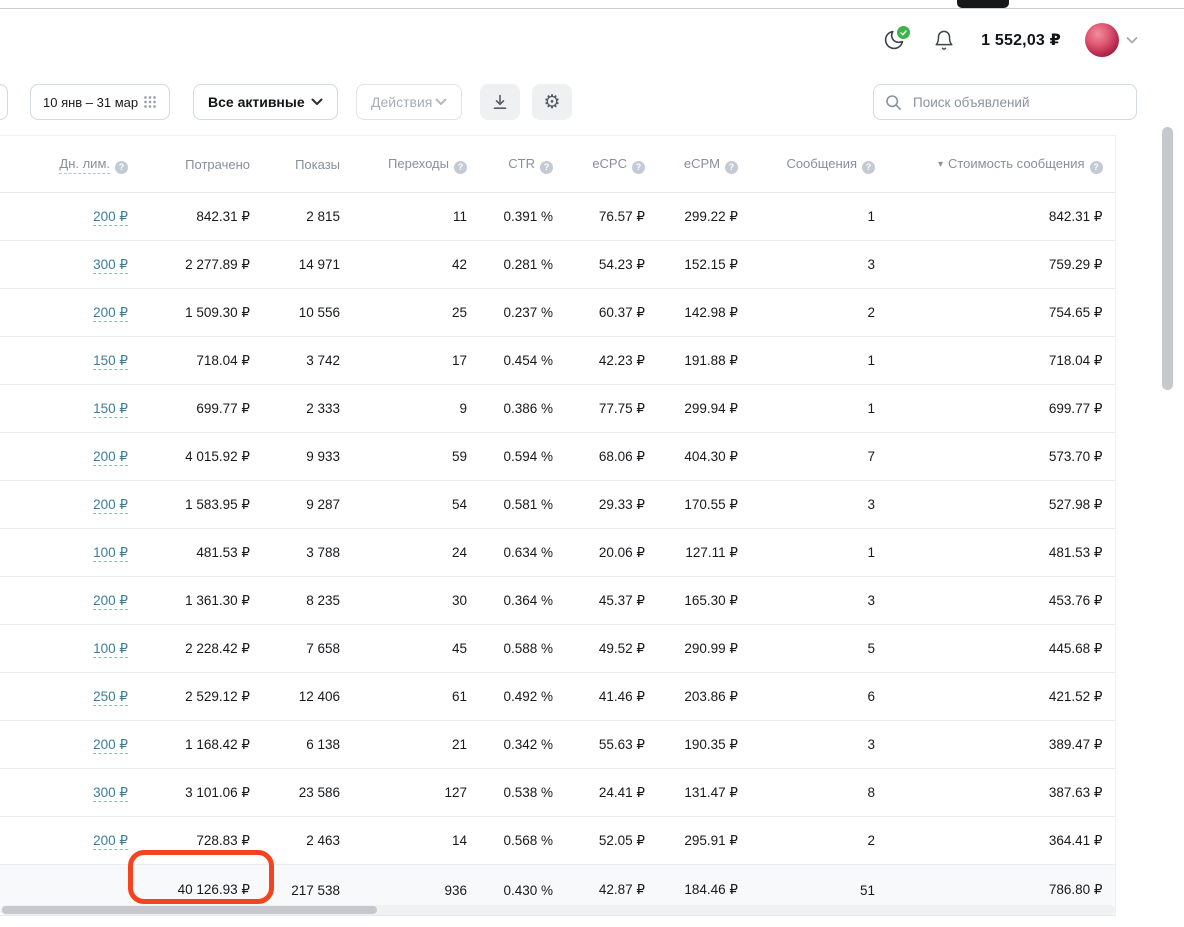 The width and height of the screenshot is (1184, 927). I want to click on chevron-down-icon, so click(317, 101).